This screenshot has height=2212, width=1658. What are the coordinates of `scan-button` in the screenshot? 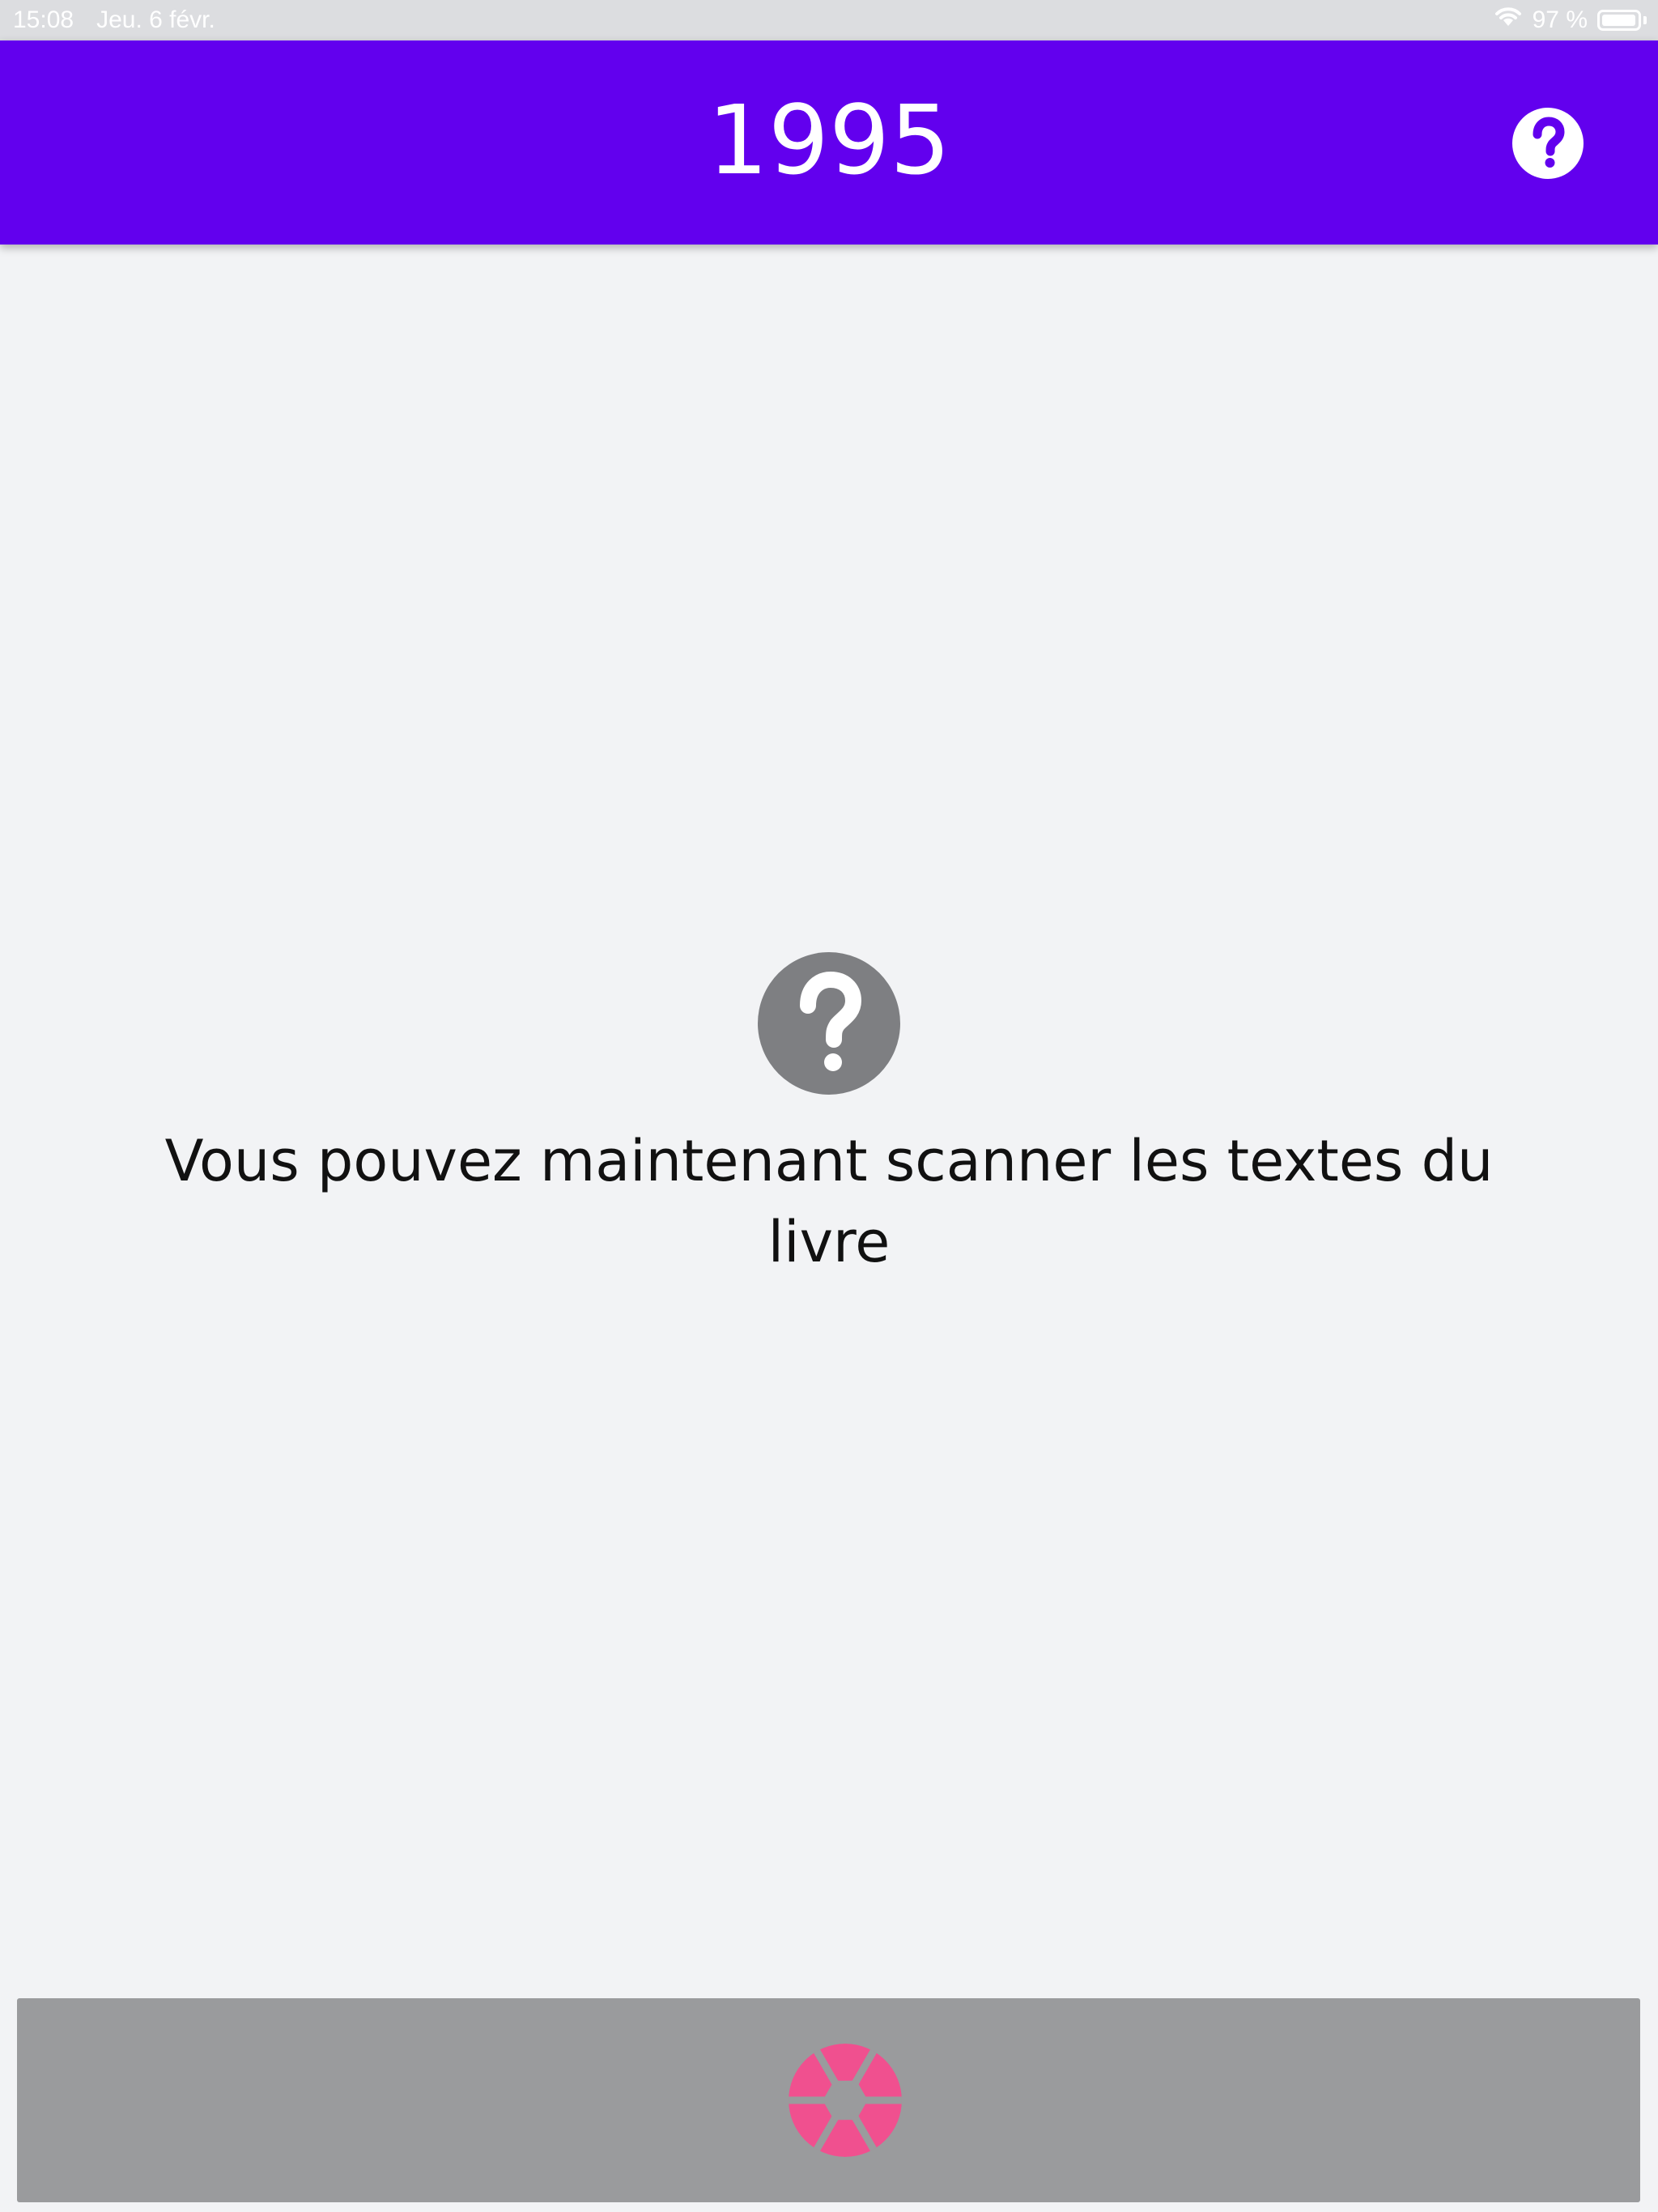 It's located at (828, 2100).